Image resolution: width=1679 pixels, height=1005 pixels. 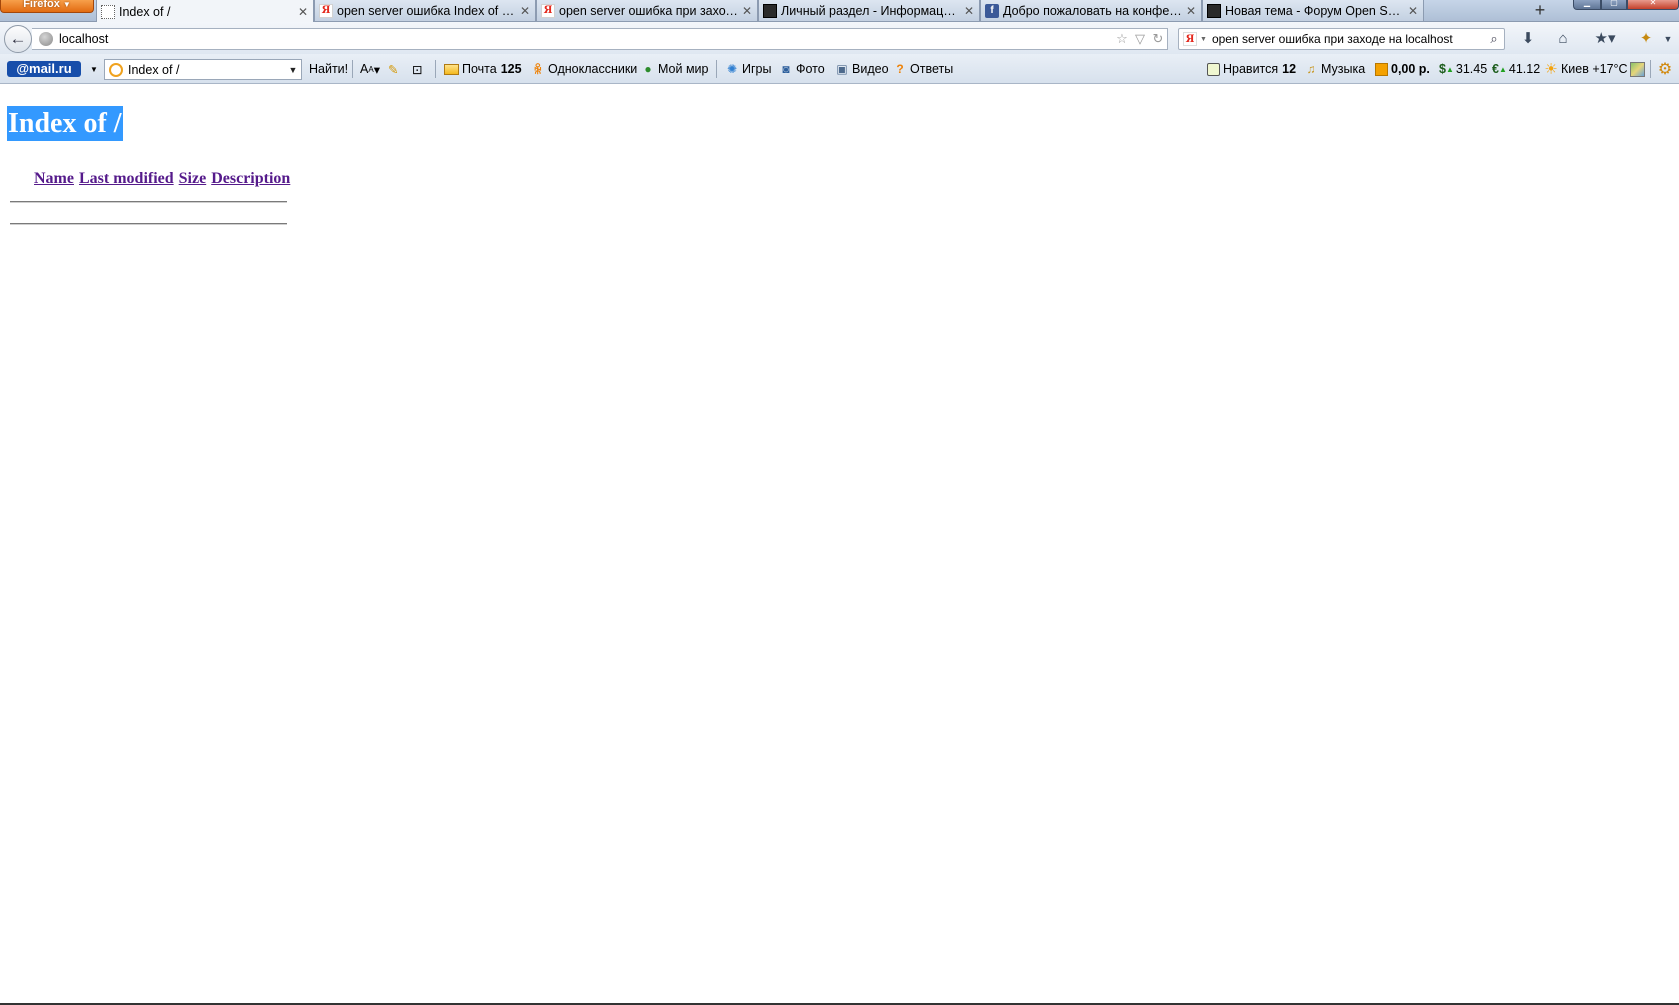 I want to click on tab-yandex-search-1: Я open server ошибка Index of / — Я... ✕, so click(x=425, y=11).